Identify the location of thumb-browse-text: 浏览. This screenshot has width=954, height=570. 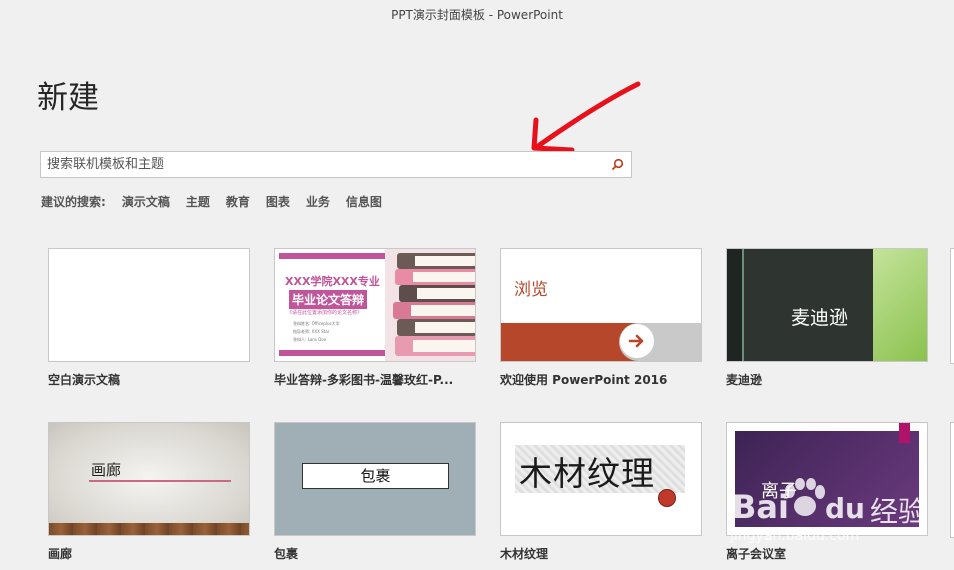
(531, 290).